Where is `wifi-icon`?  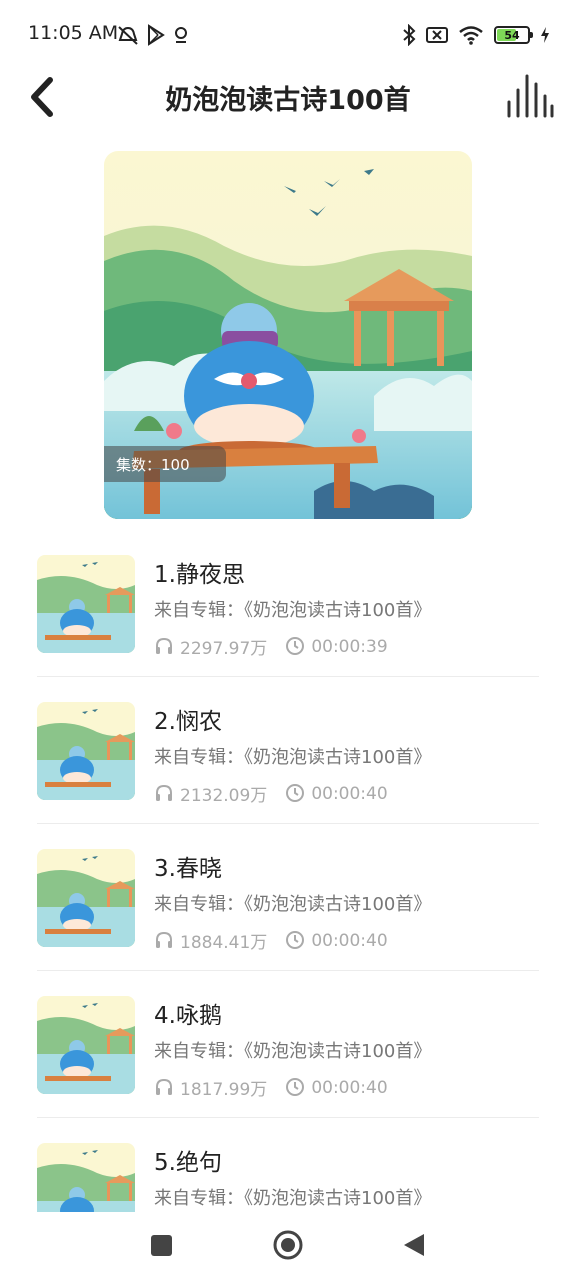 wifi-icon is located at coordinates (471, 35).